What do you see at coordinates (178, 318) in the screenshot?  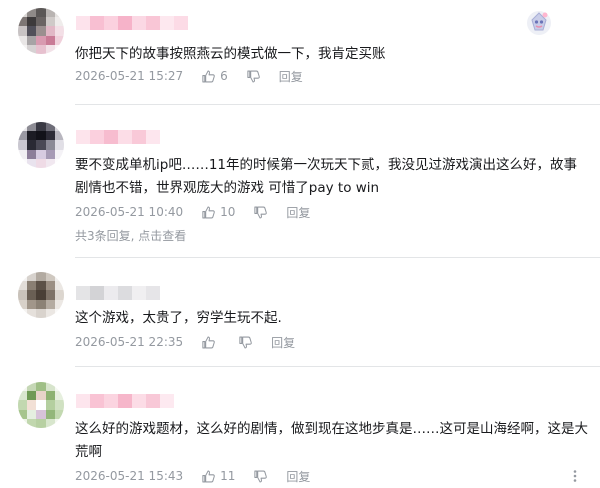 I see `comment-text: 这个游戏，太贵了，穷学生玩不起.` at bounding box center [178, 318].